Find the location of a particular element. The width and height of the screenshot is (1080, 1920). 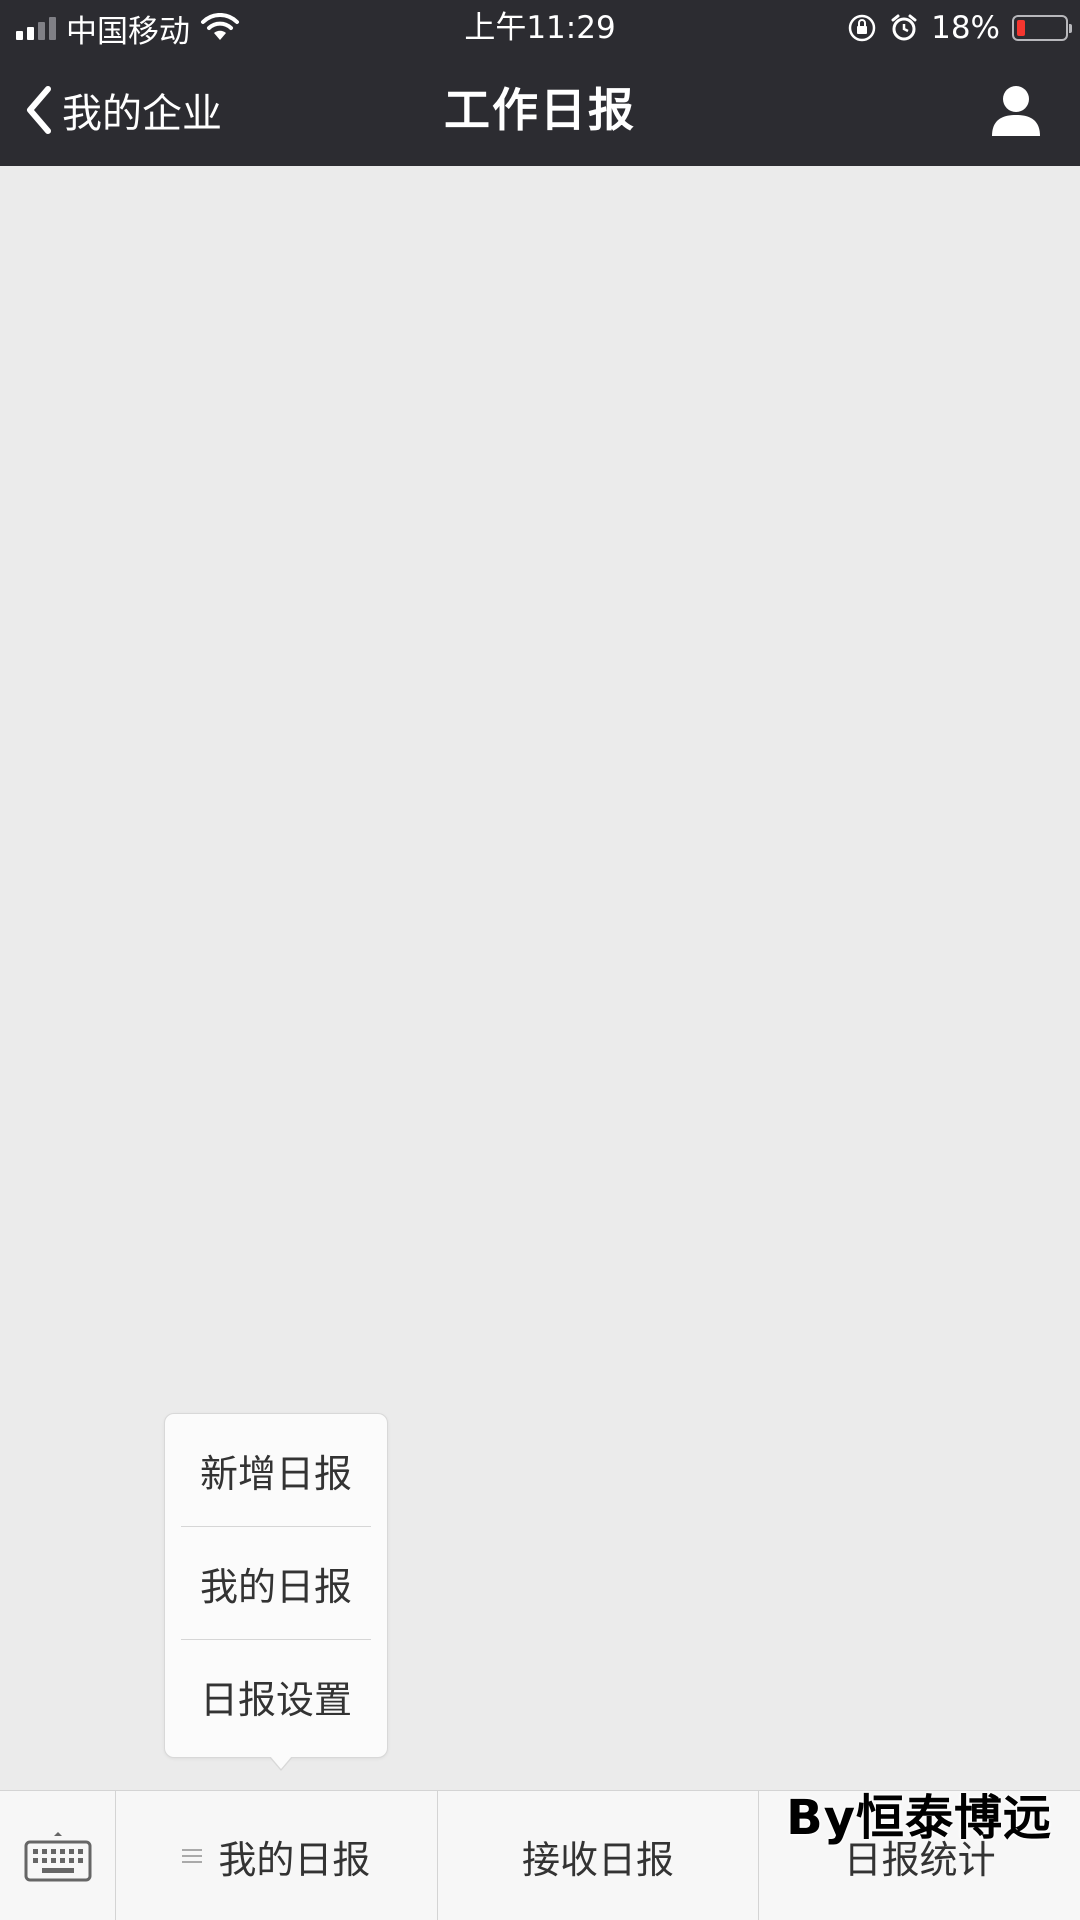

tab-my-reports: 我的日报 is located at coordinates (277, 1855).